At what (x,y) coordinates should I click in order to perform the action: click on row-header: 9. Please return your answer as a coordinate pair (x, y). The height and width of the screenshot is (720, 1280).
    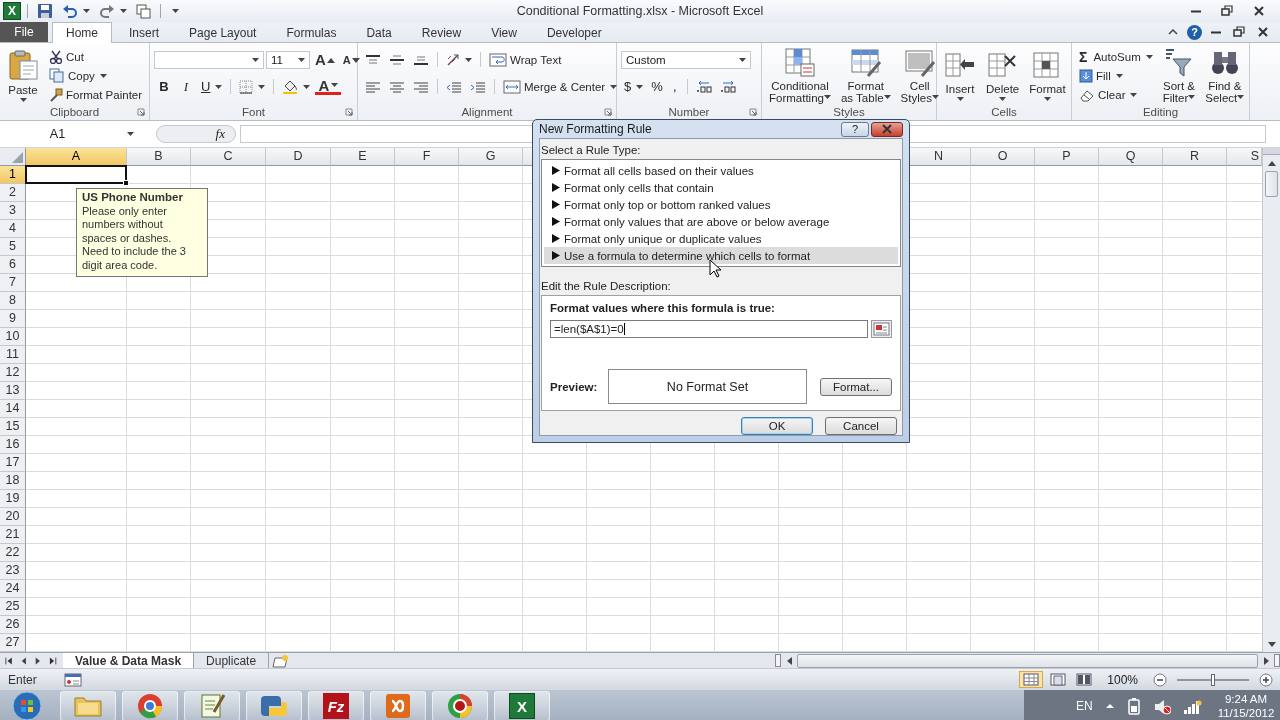
    Looking at the image, I should click on (13, 319).